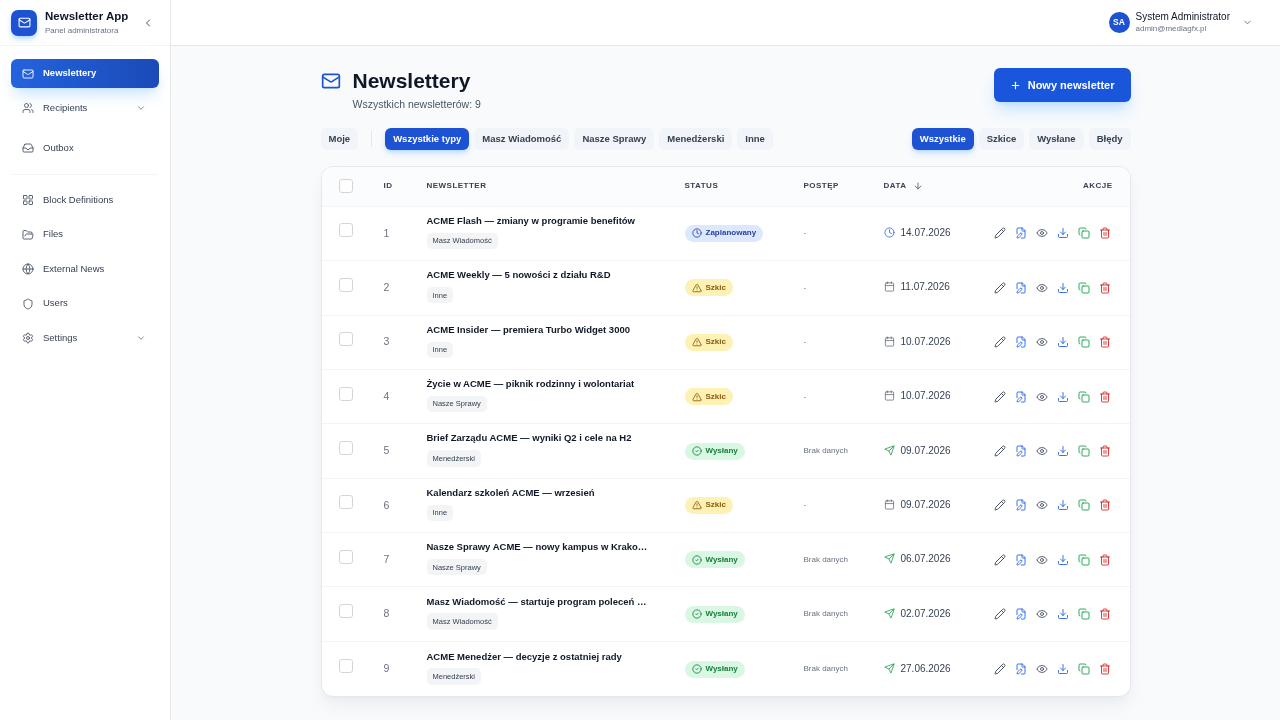 The width and height of the screenshot is (1280, 720). What do you see at coordinates (731, 233) in the screenshot?
I see `status-text: Zaplanowany` at bounding box center [731, 233].